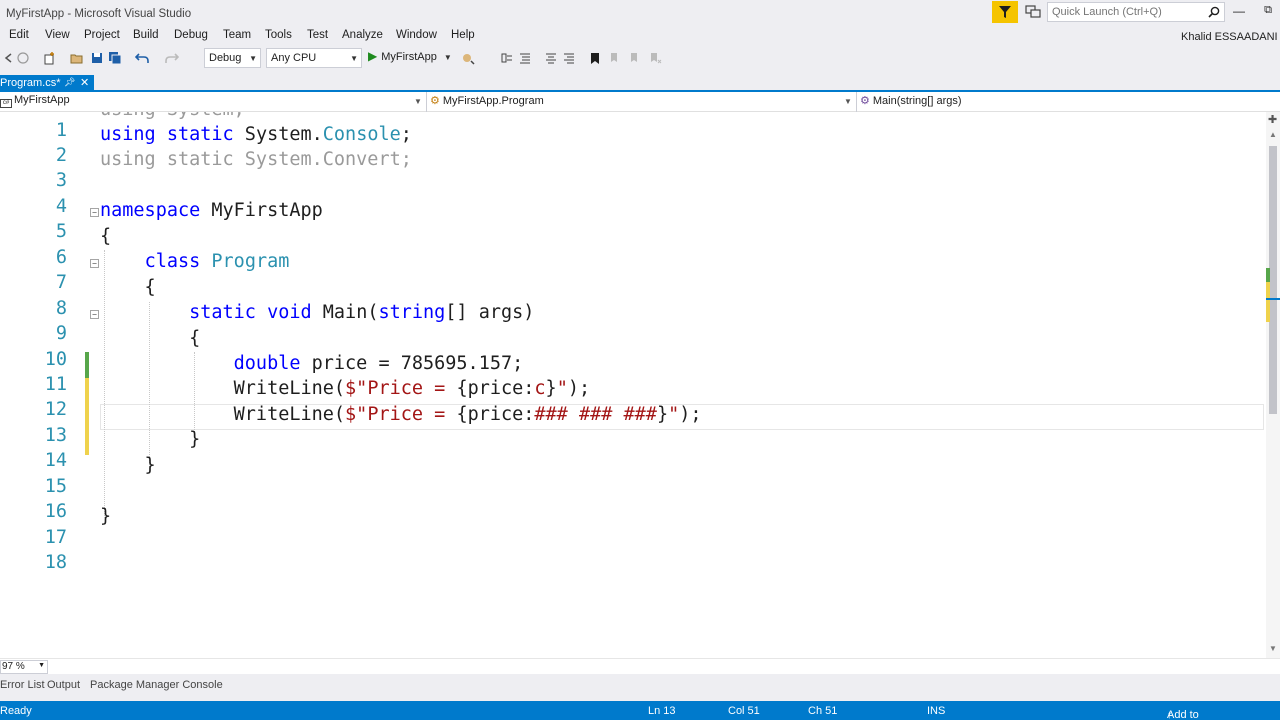  I want to click on split-window-icon: ✚, so click(1272, 119).